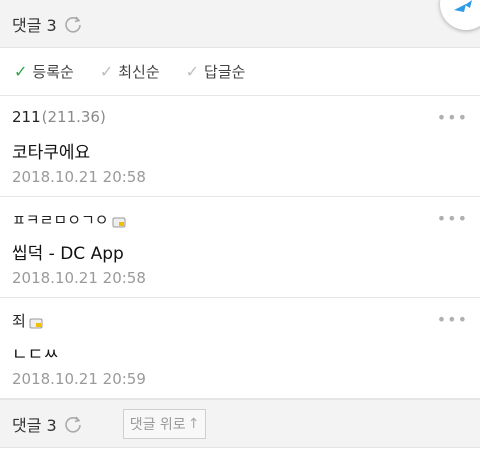 The width and height of the screenshot is (480, 452). Describe the element at coordinates (26, 117) in the screenshot. I see `author-name: 211` at that location.